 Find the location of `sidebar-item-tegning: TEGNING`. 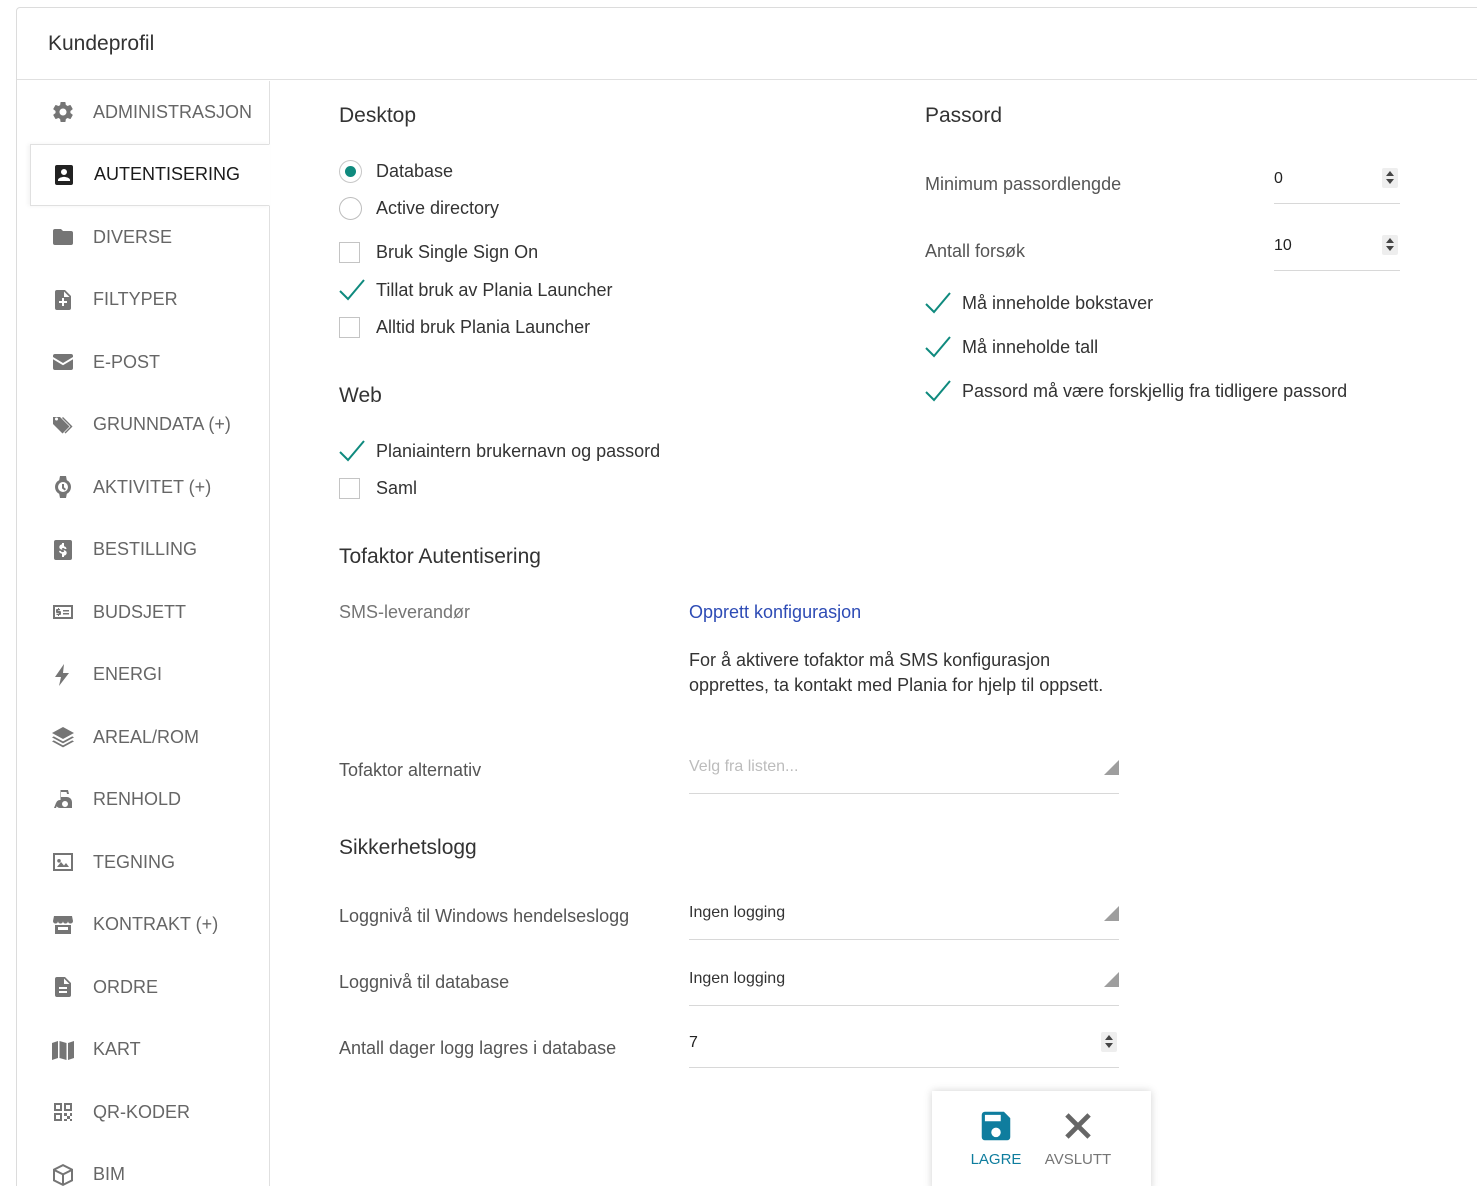

sidebar-item-tegning: TEGNING is located at coordinates (143, 862).